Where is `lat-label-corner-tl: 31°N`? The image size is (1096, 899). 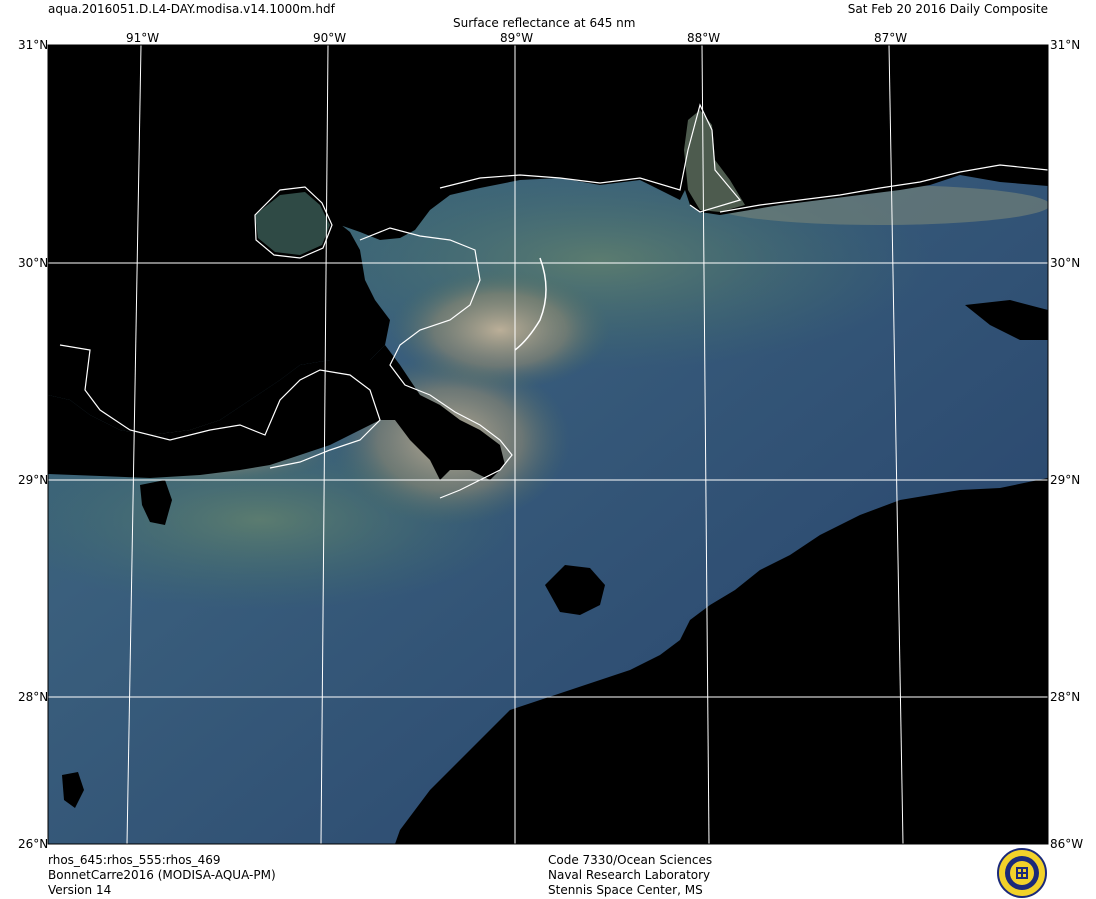
lat-label-corner-tl: 31°N is located at coordinates (33, 45).